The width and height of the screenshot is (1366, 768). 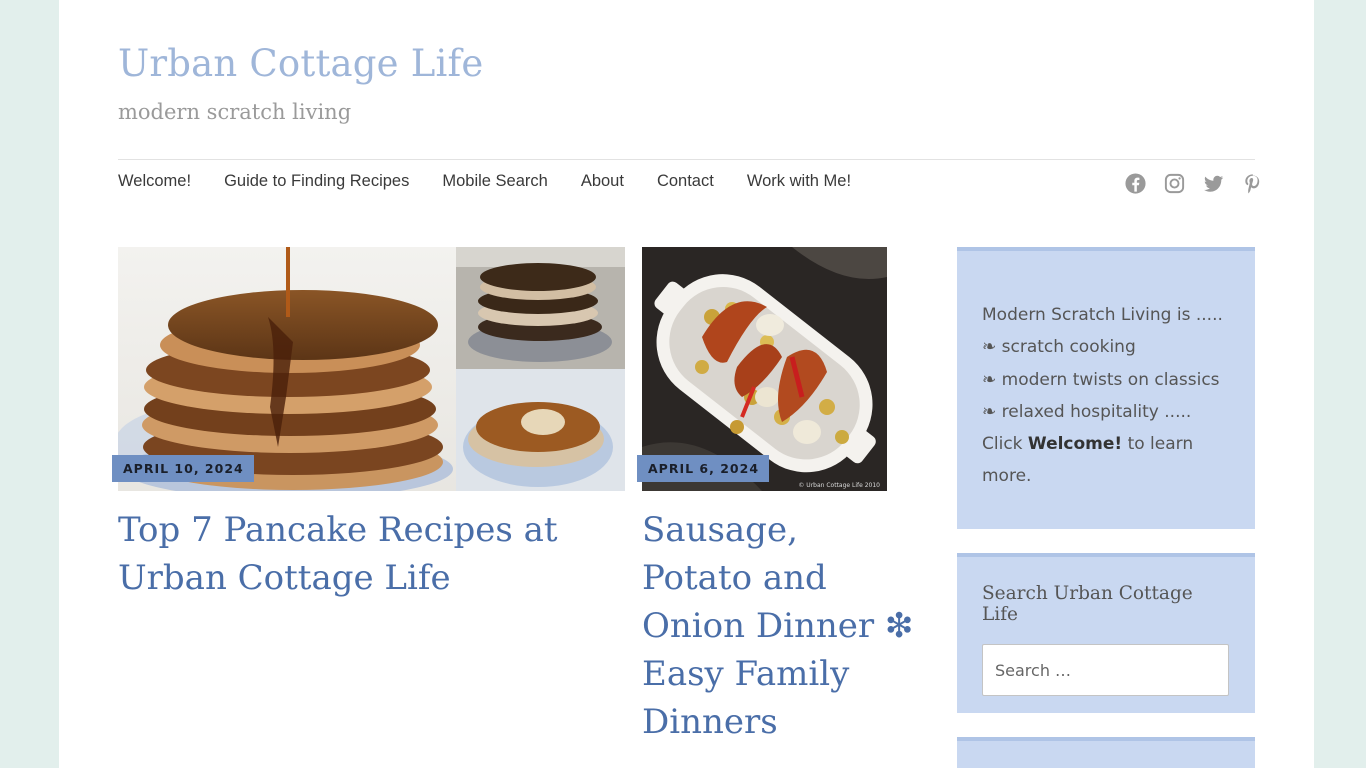 I want to click on twitter-icon, so click(x=1213, y=183).